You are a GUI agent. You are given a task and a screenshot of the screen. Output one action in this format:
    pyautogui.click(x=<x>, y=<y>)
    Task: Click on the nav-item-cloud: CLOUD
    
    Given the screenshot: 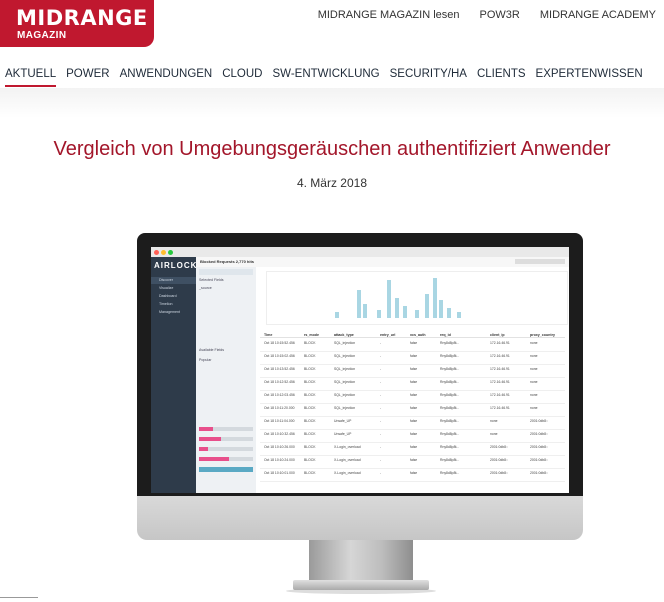 What is the action you would take?
    pyautogui.click(x=242, y=75)
    